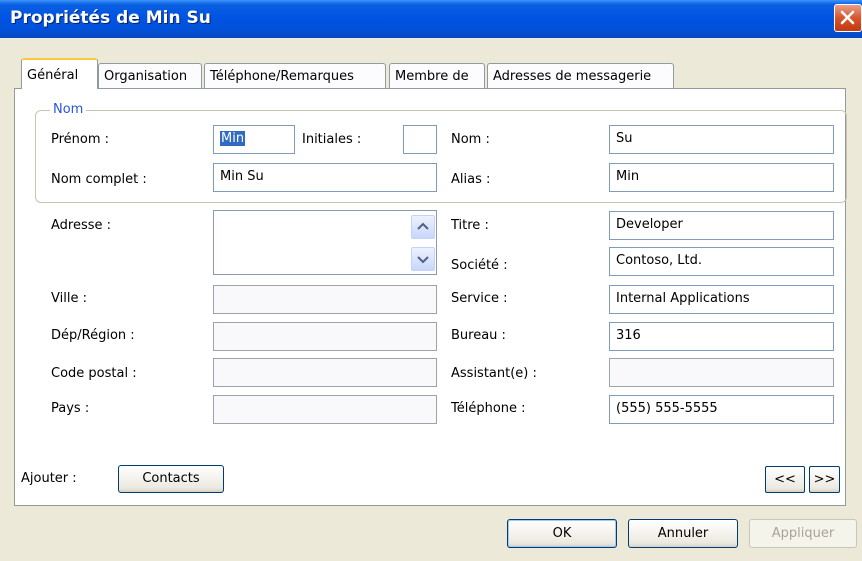 The image size is (862, 561). I want to click on add-label: Ajouter :, so click(49, 478).